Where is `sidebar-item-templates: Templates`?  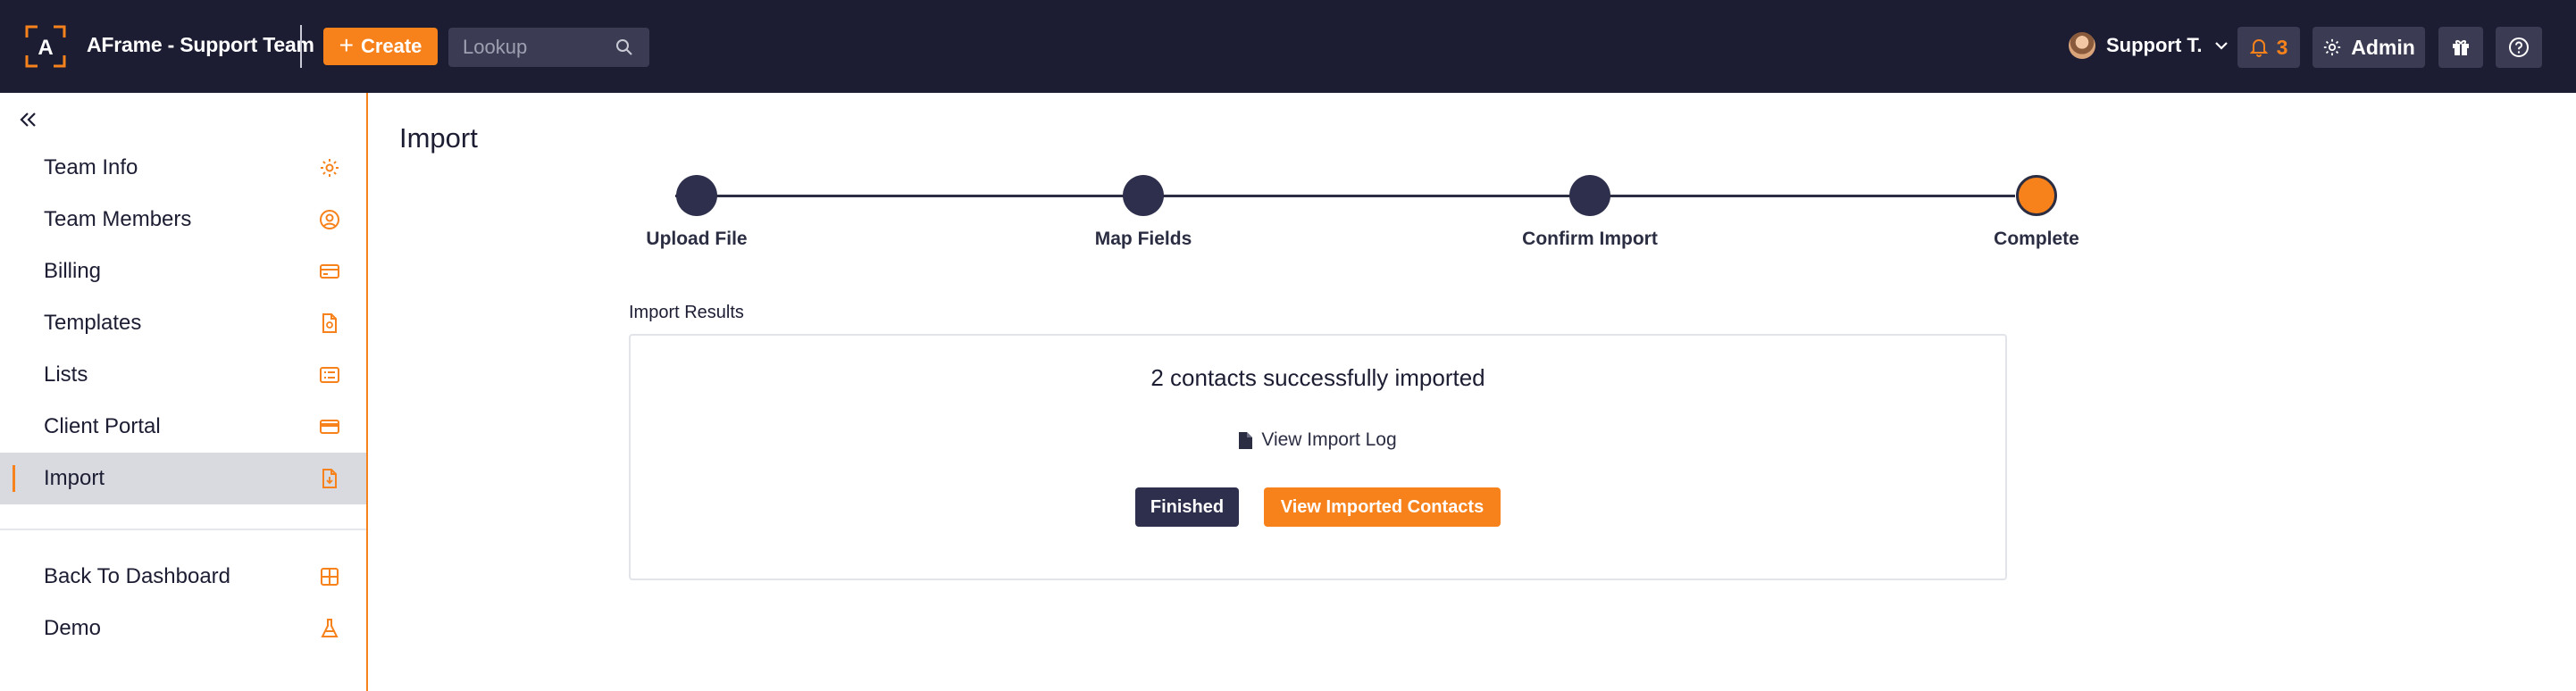
sidebar-item-templates: Templates is located at coordinates (183, 323).